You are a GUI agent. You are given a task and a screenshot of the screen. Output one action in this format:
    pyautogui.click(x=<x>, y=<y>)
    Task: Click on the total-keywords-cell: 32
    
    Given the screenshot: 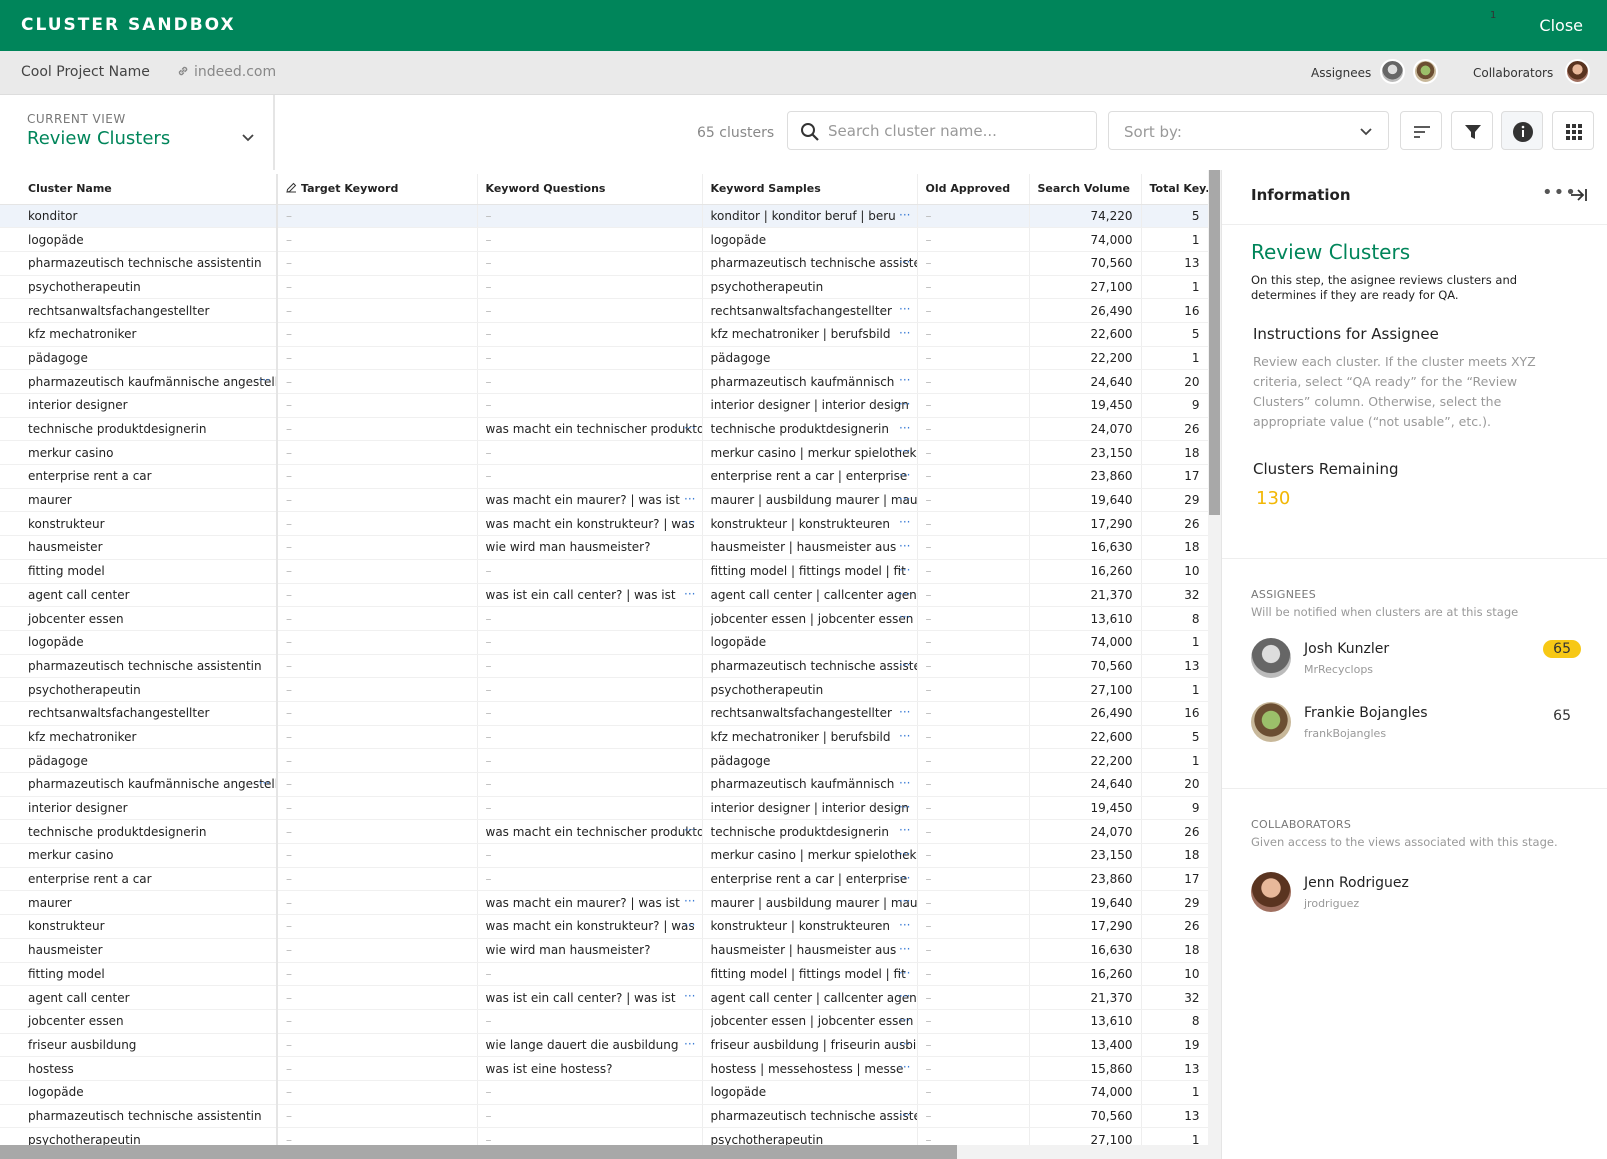 What is the action you would take?
    pyautogui.click(x=1174, y=595)
    